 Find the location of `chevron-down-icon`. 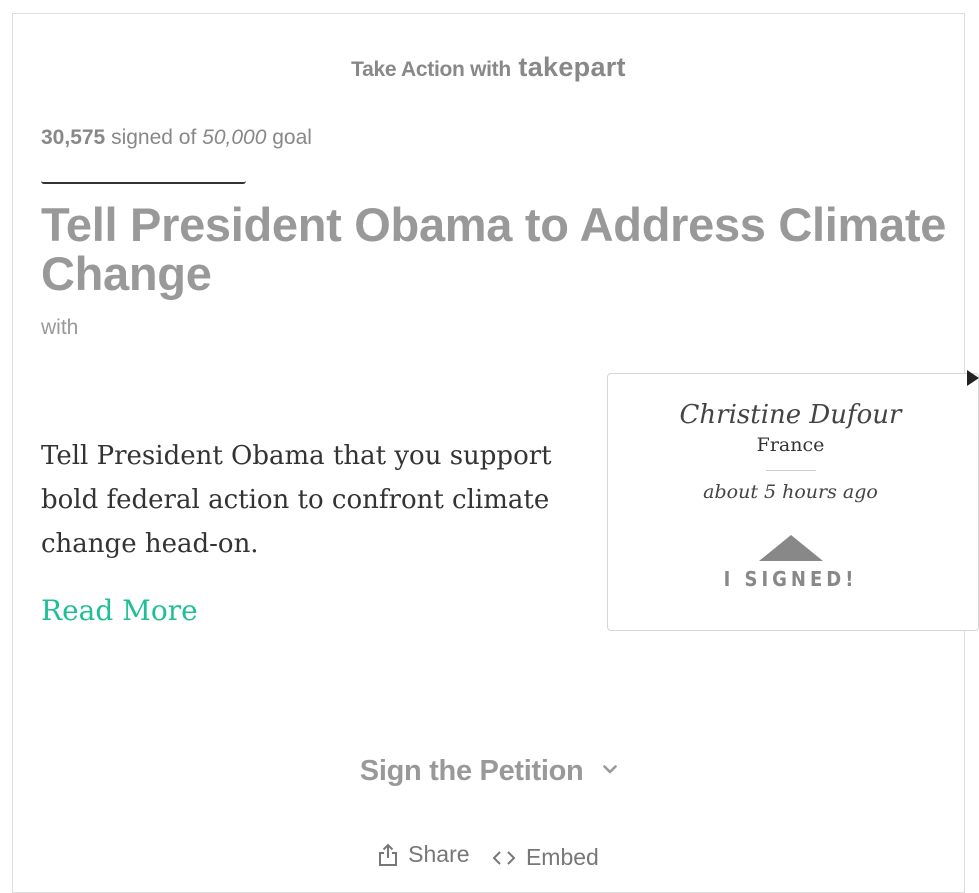

chevron-down-icon is located at coordinates (610, 765).